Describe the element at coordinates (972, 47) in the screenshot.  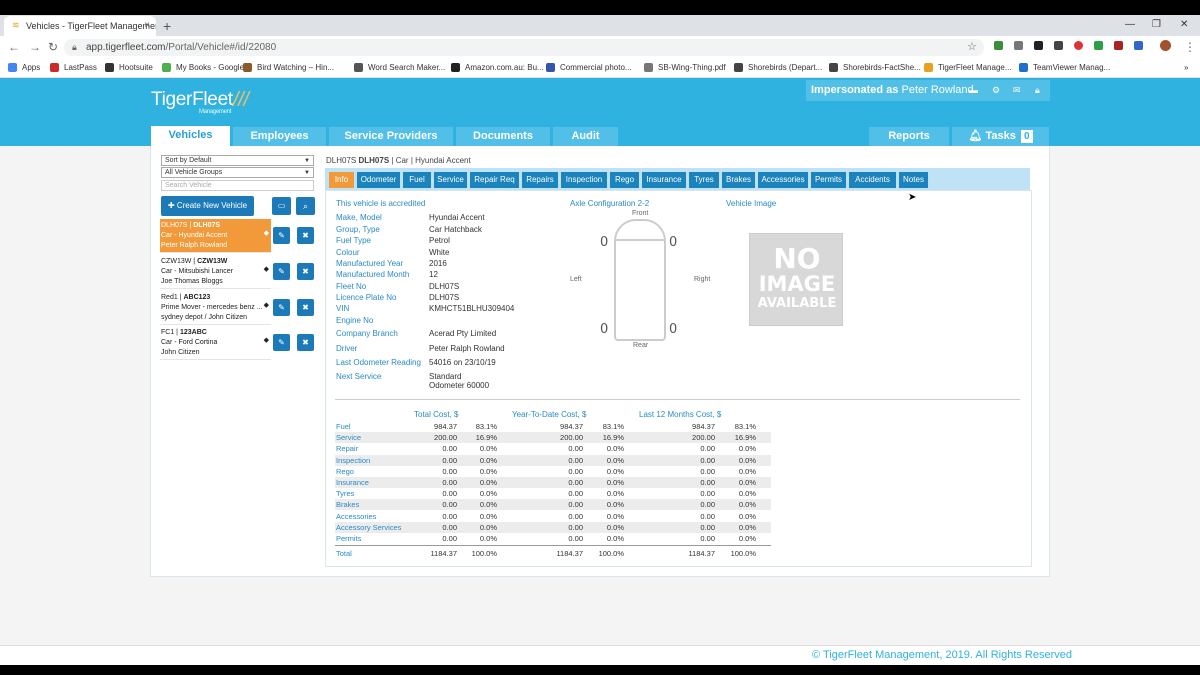
I see `bookmark-star-icon: ☆` at that location.